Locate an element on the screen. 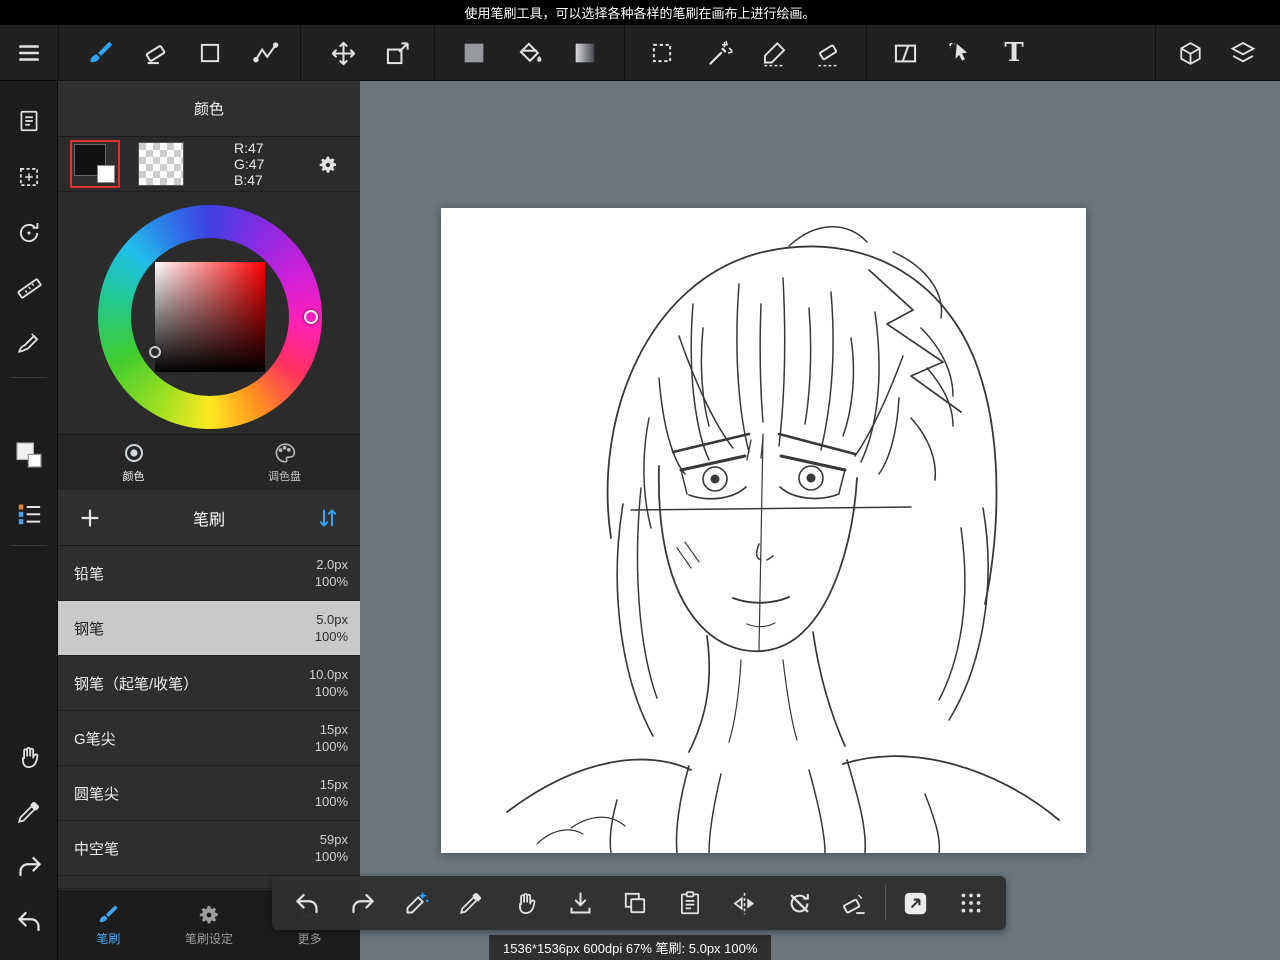  control-point-icon is located at coordinates (265, 53).